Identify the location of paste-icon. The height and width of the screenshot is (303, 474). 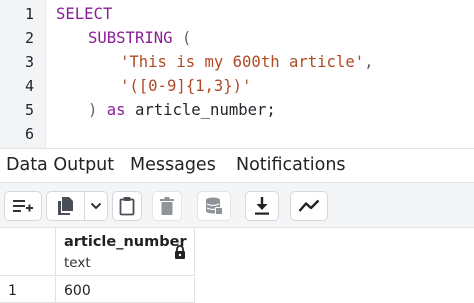
(127, 206).